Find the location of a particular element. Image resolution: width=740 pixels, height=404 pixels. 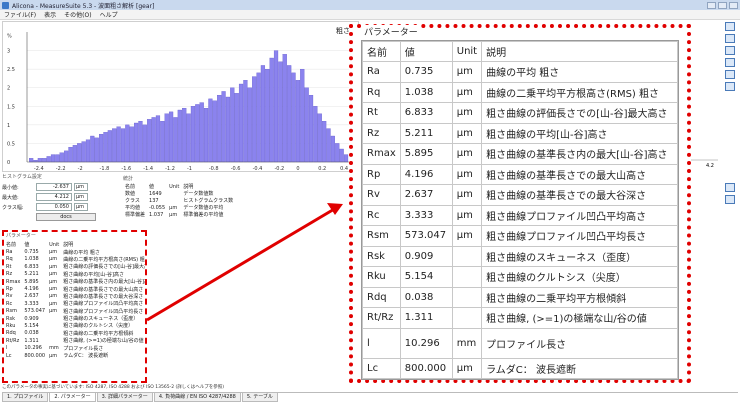

chart-right-label: 粗さ is located at coordinates (343, 31).